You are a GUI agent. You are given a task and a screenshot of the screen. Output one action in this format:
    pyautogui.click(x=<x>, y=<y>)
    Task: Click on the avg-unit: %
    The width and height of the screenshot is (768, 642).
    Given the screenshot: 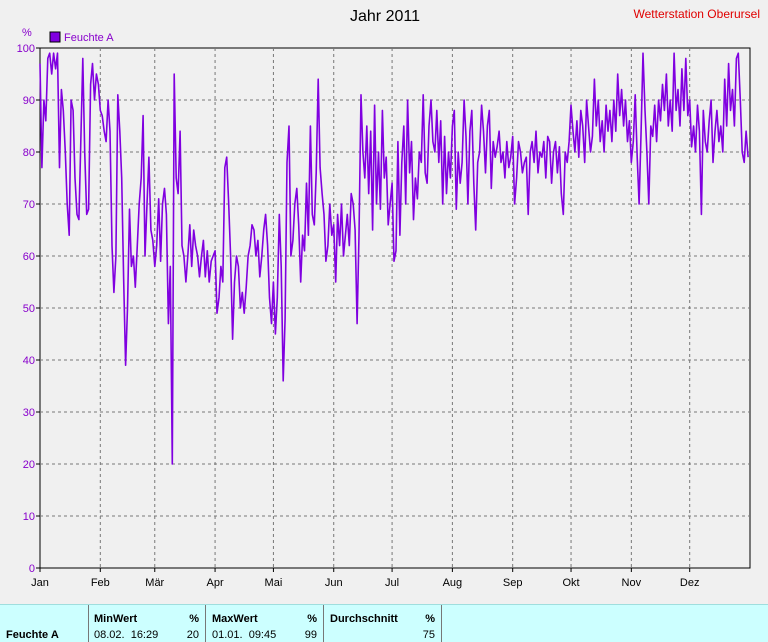 What is the action you would take?
    pyautogui.click(x=430, y=619)
    